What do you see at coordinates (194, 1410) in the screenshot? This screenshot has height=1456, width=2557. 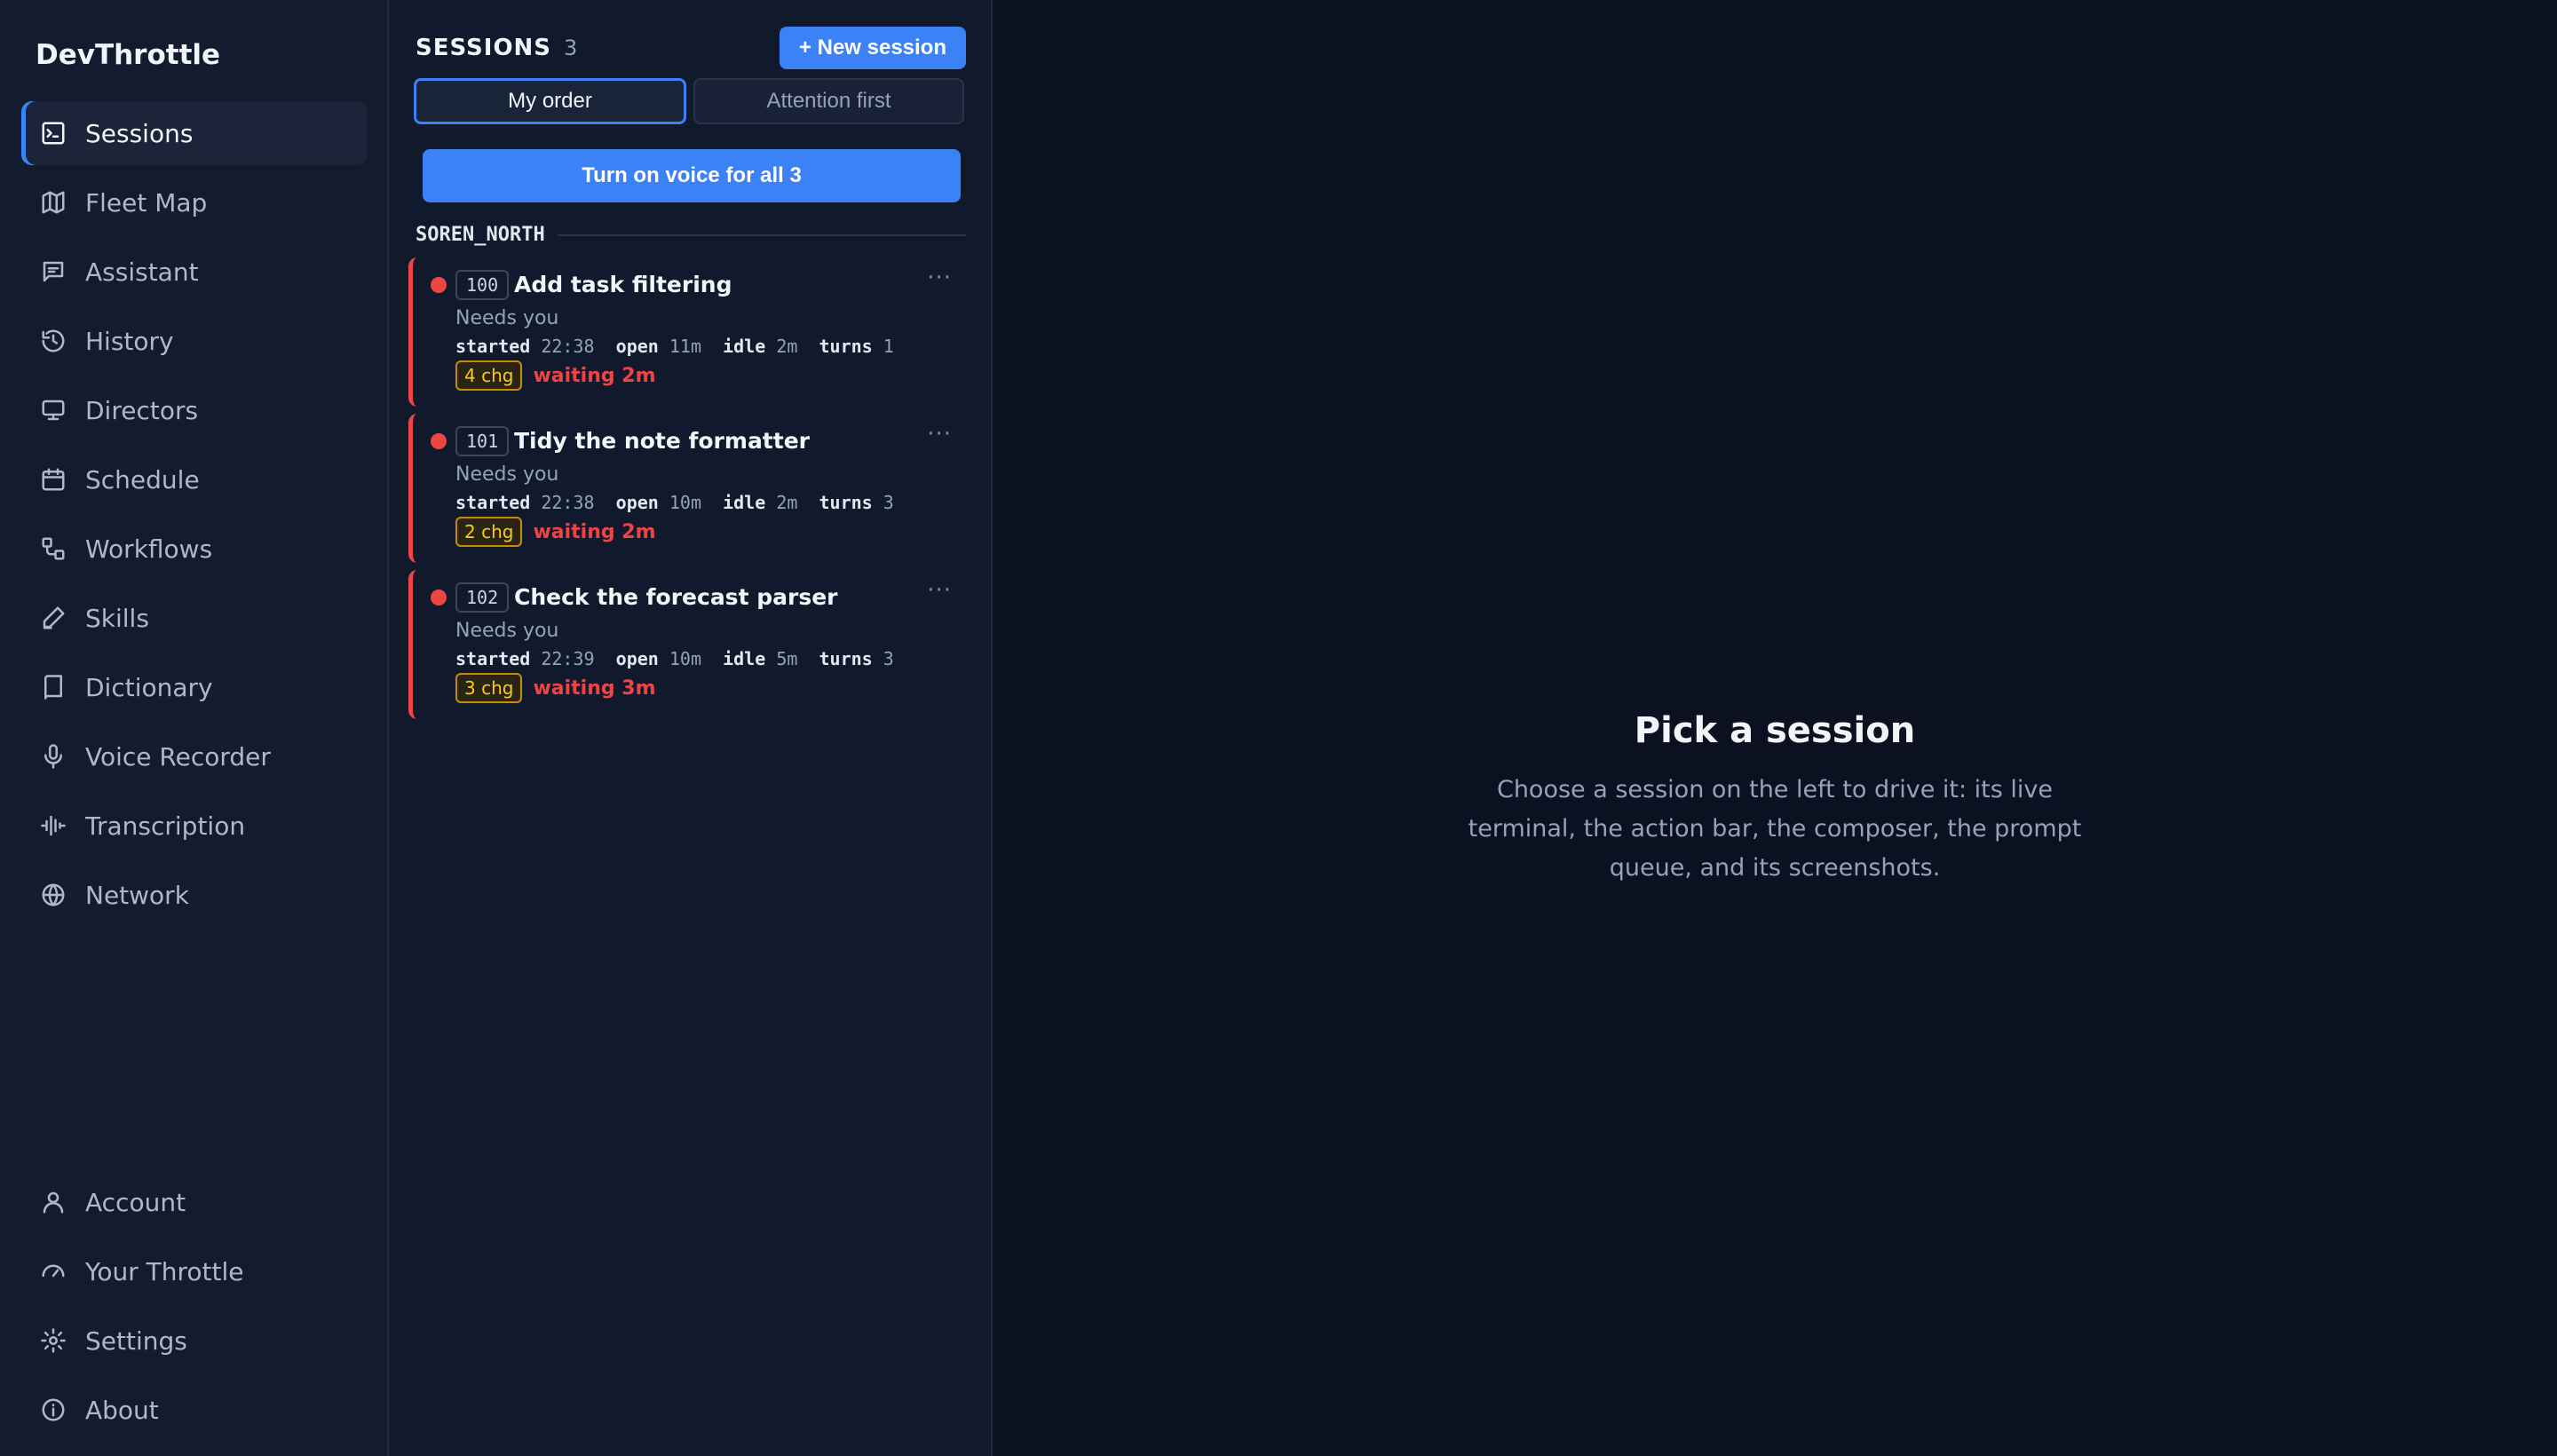 I see `sidebar-item-about: About` at bounding box center [194, 1410].